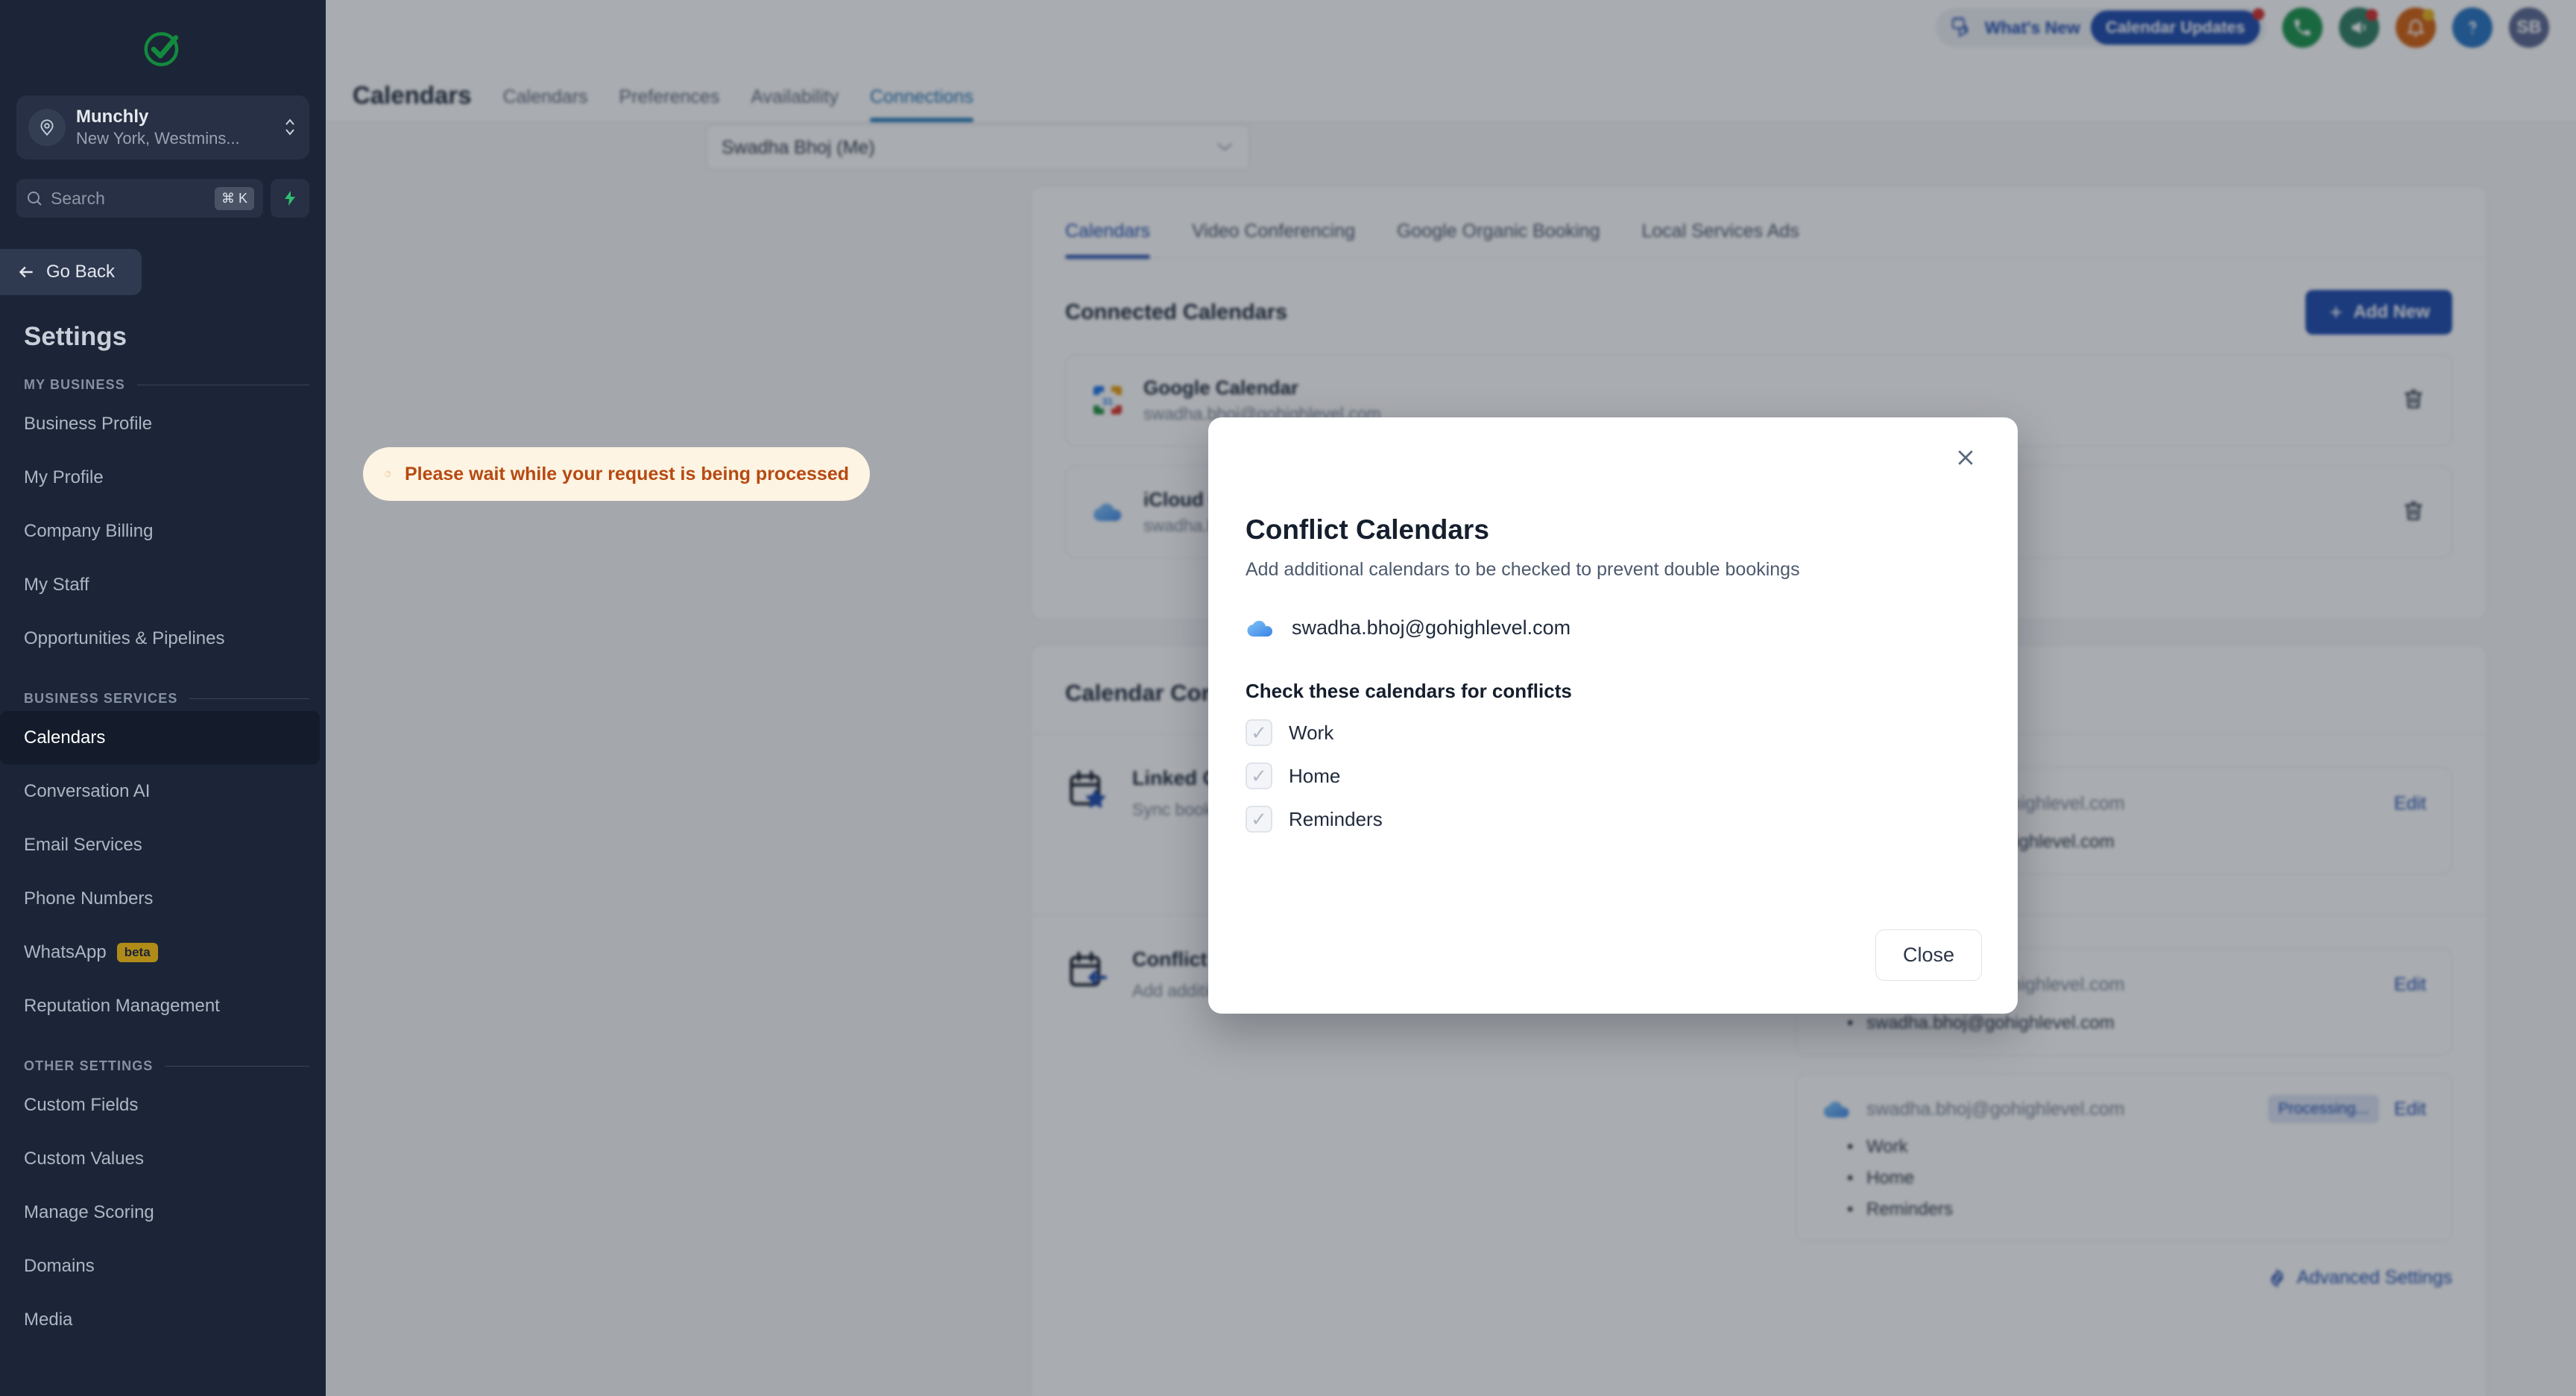  I want to click on sidebar-item-email-services: Email Services, so click(163, 845).